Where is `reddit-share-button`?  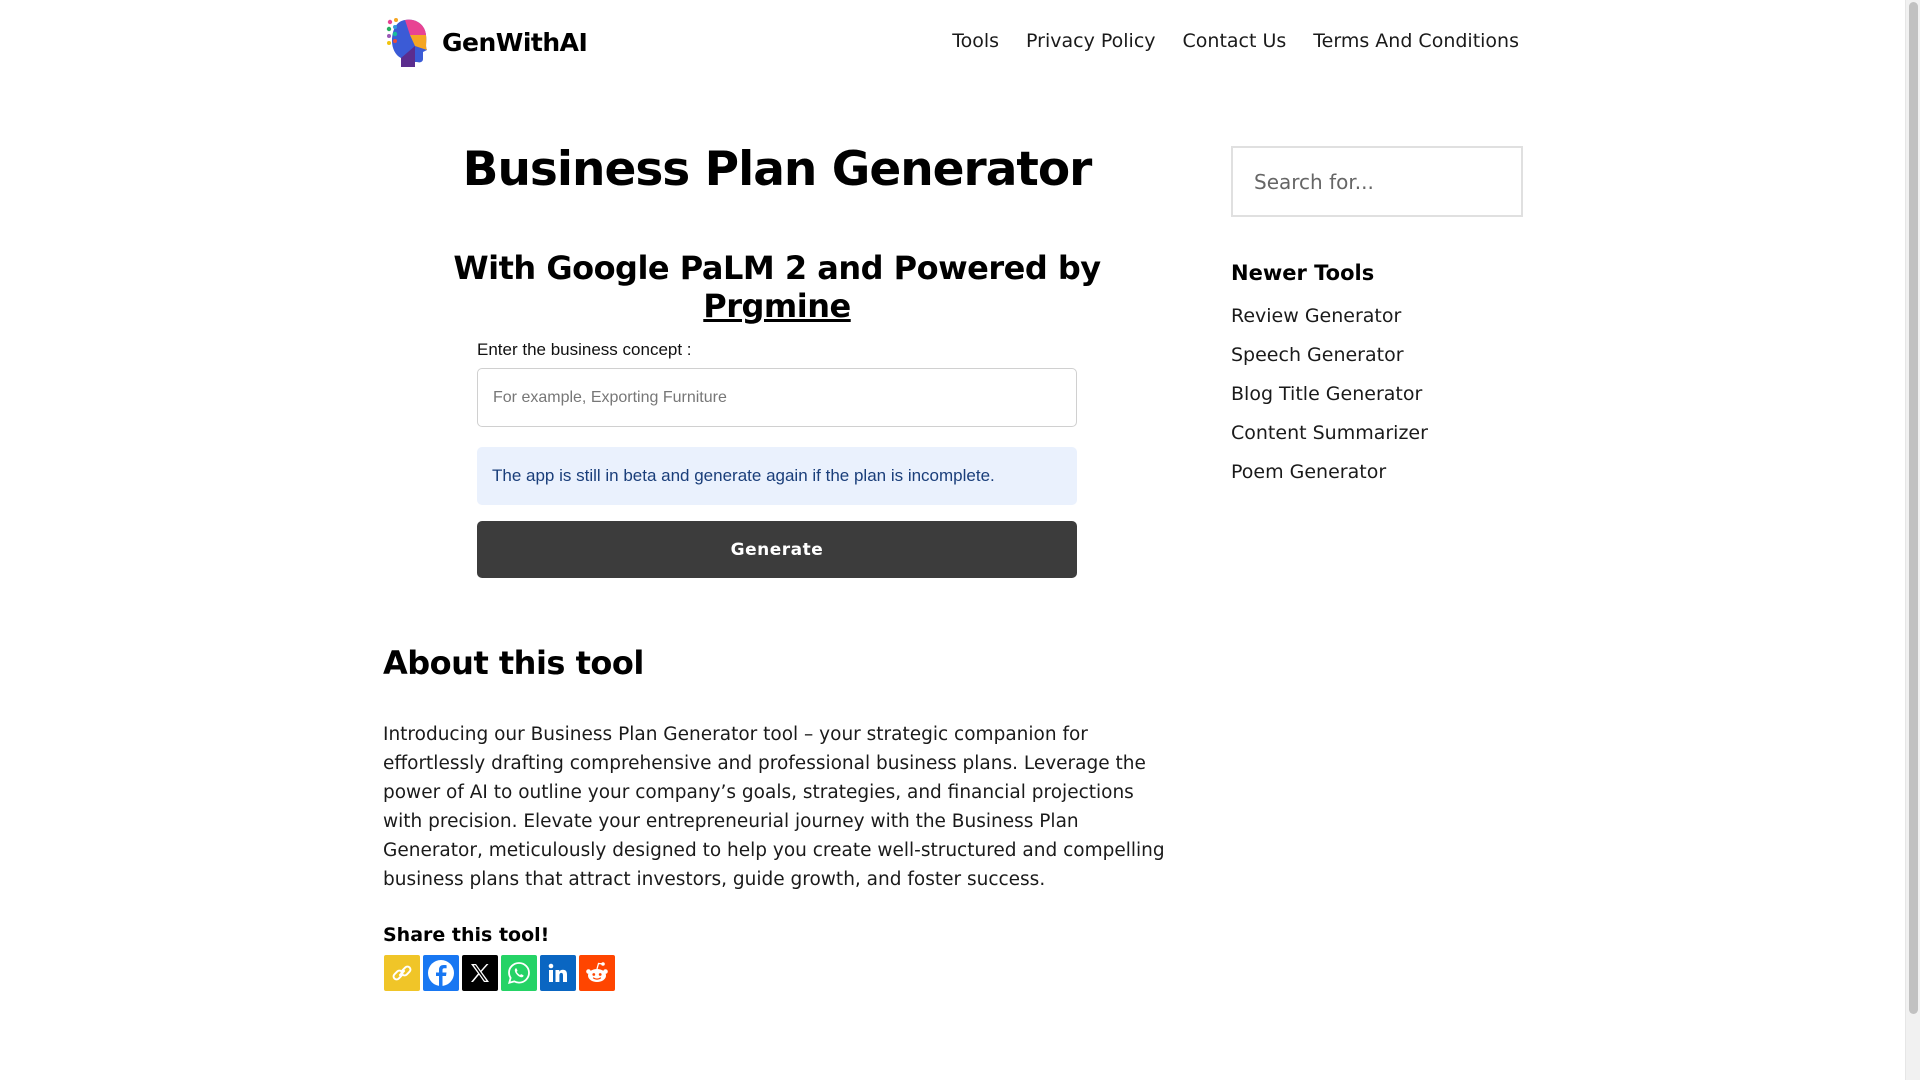
reddit-share-button is located at coordinates (597, 973).